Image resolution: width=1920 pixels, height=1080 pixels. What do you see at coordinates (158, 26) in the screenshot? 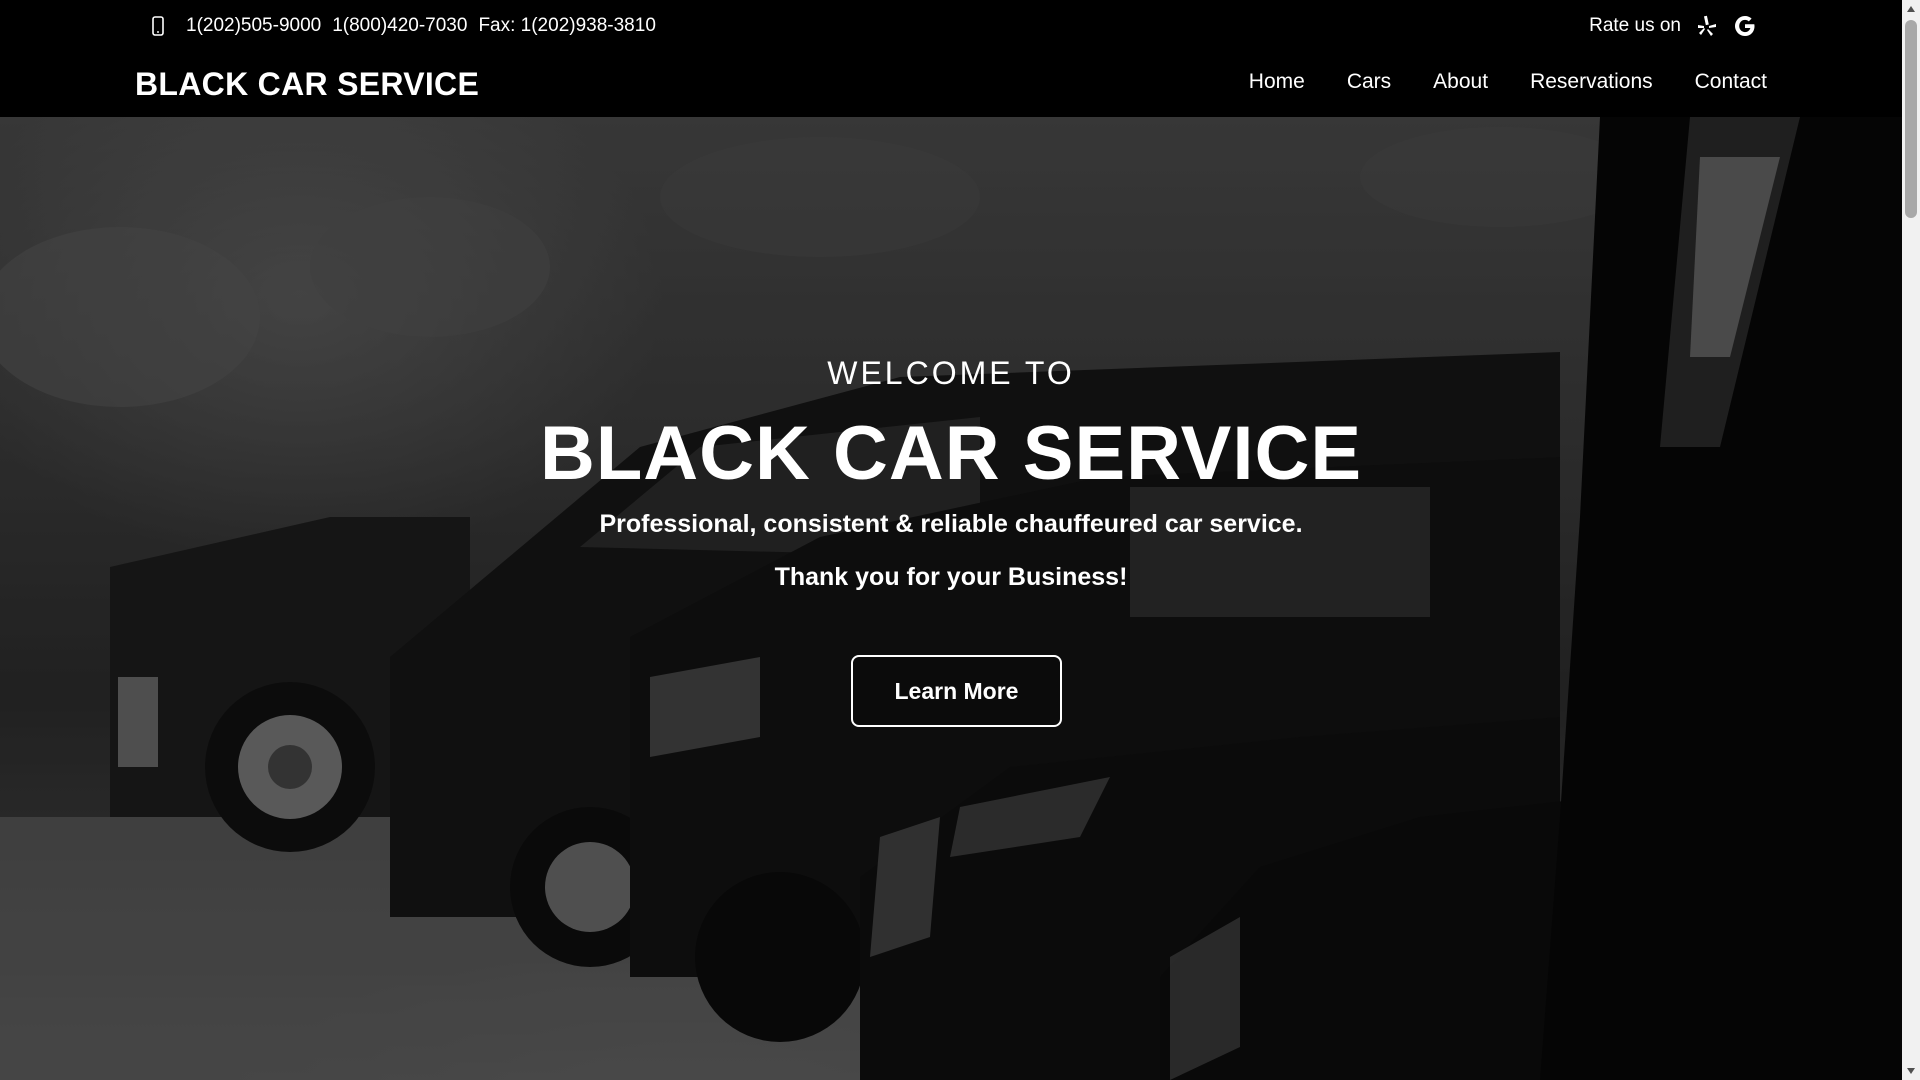
I see `phone-icon` at bounding box center [158, 26].